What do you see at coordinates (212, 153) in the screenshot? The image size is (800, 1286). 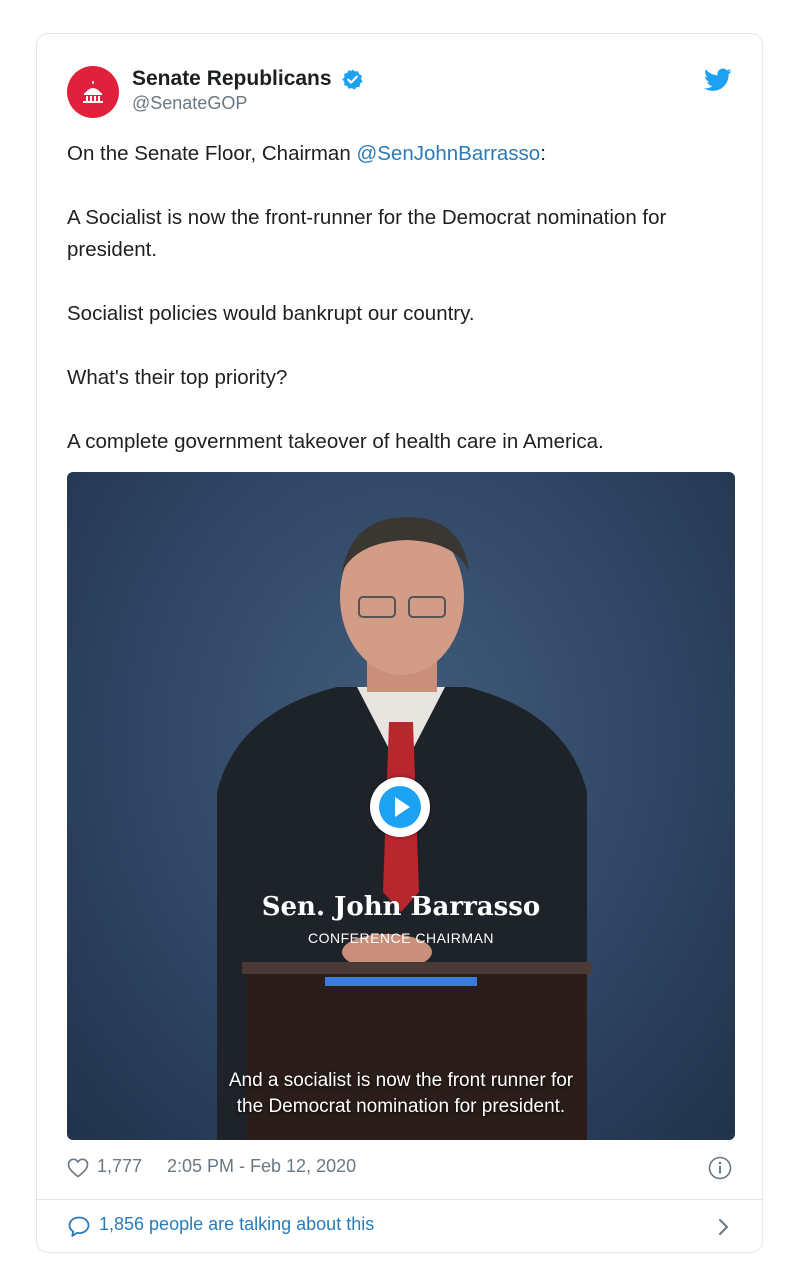 I see `tweet-line1-prefix: On the Senate Floor, Chairman` at bounding box center [212, 153].